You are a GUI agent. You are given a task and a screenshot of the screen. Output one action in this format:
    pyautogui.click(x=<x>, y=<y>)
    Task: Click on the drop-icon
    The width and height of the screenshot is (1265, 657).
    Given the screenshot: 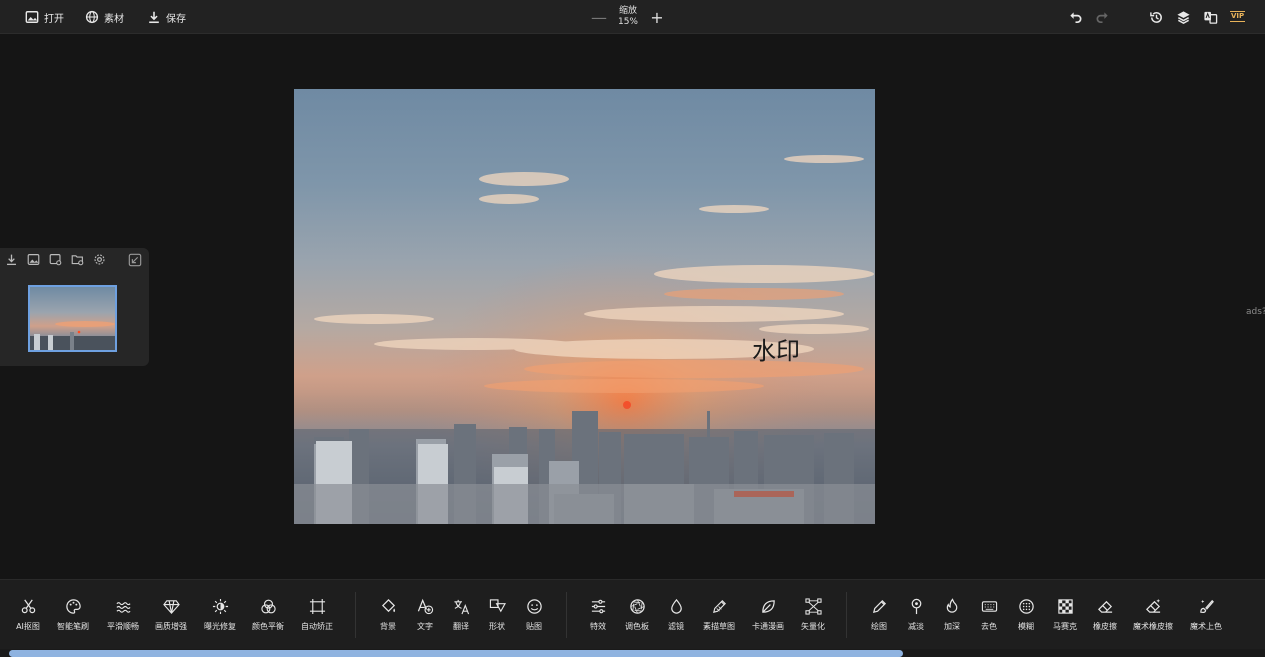 What is the action you would take?
    pyautogui.click(x=676, y=606)
    